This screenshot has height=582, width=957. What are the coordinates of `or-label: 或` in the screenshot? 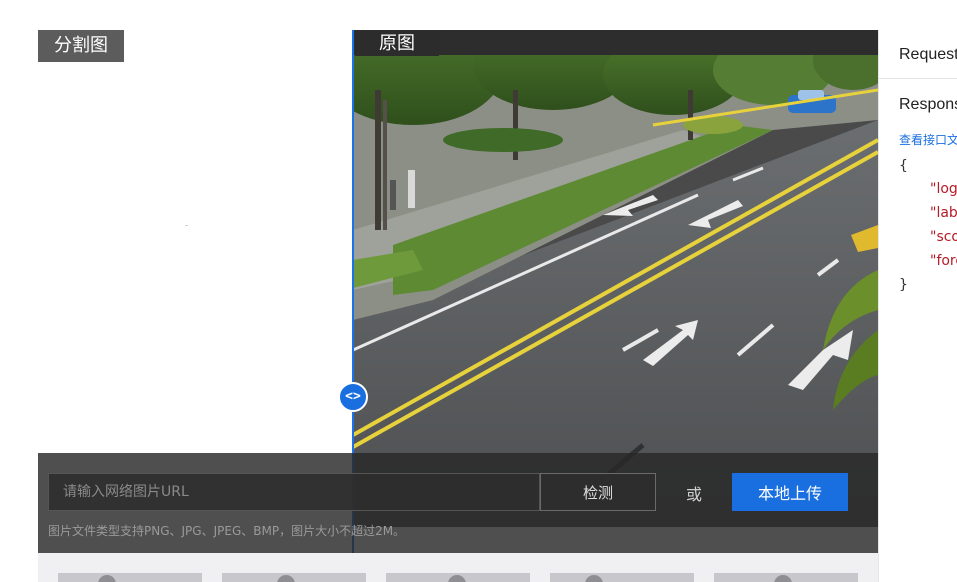 It's located at (694, 494).